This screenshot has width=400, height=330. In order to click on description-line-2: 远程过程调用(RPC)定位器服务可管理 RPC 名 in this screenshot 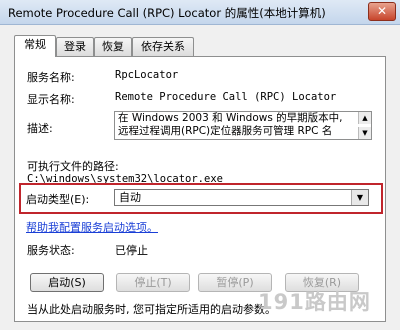, I will do `click(225, 131)`.